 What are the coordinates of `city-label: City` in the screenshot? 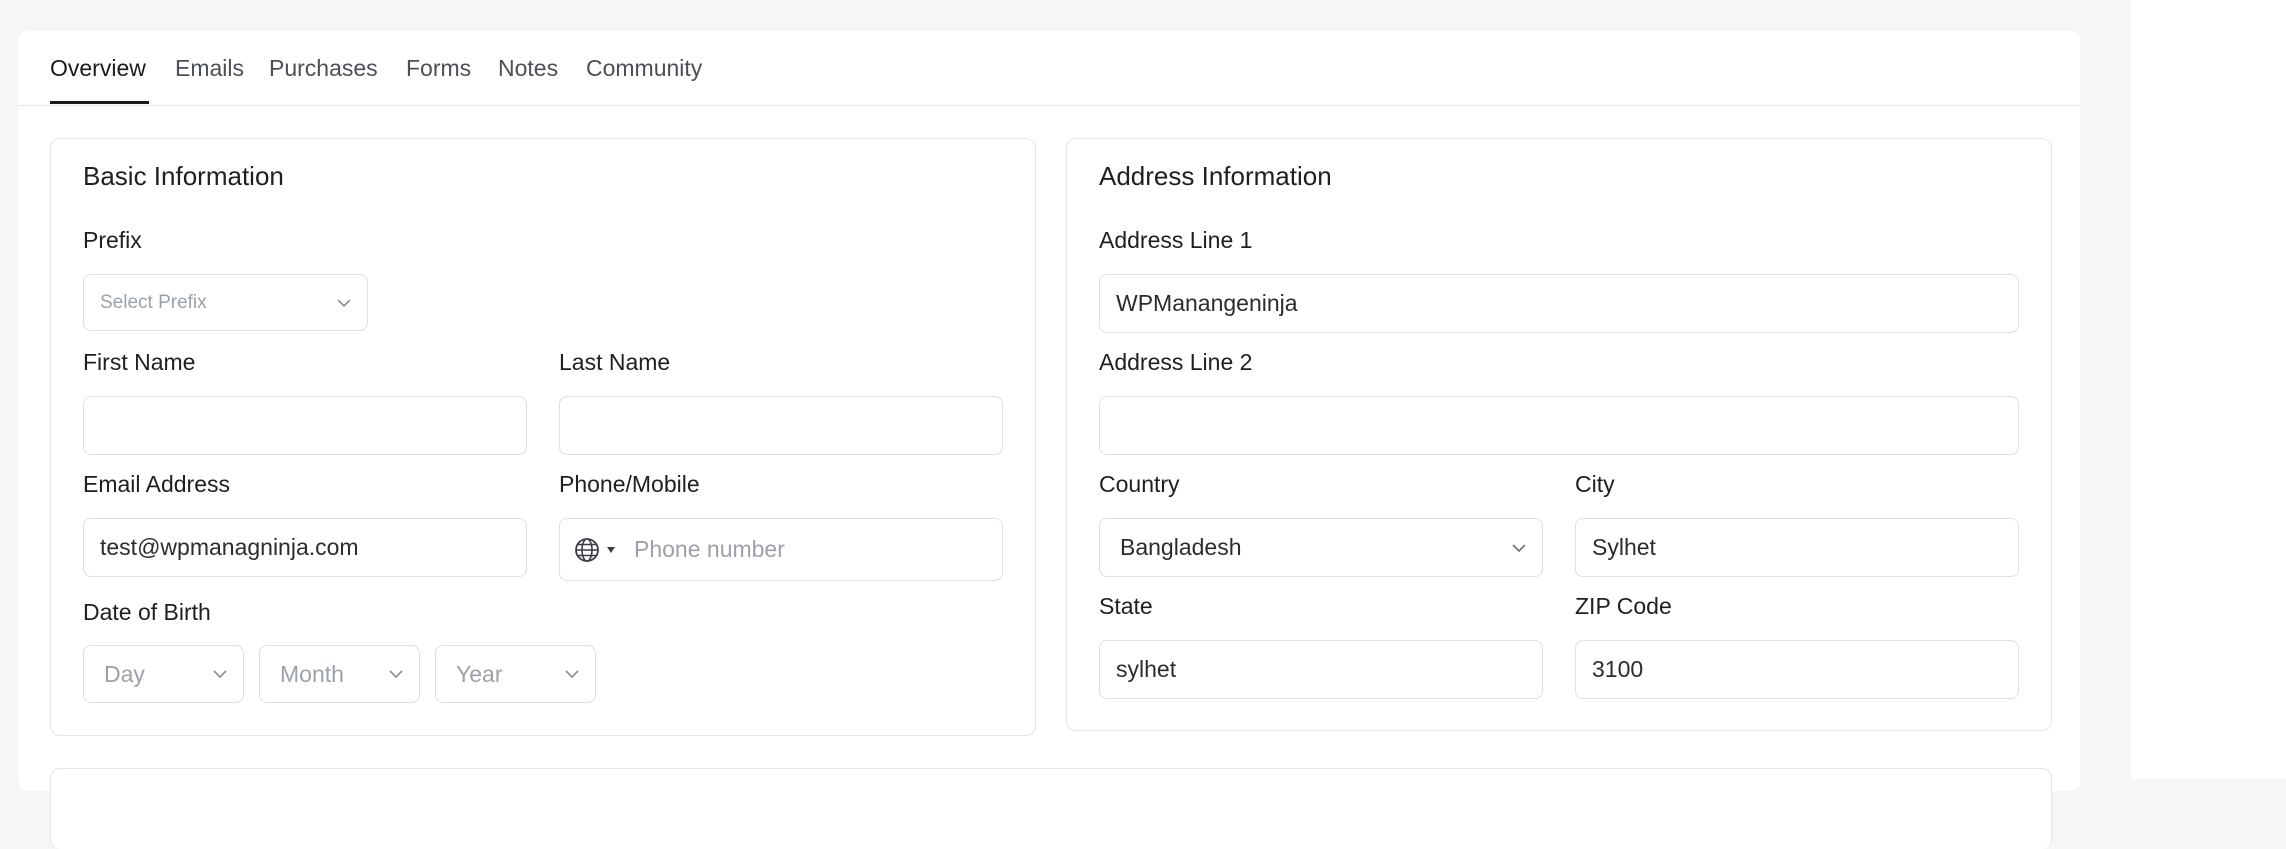 It's located at (1595, 484).